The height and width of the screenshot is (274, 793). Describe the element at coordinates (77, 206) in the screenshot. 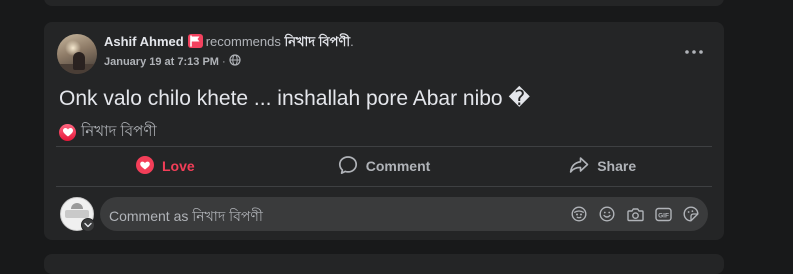

I see `avatar-logo-top` at that location.